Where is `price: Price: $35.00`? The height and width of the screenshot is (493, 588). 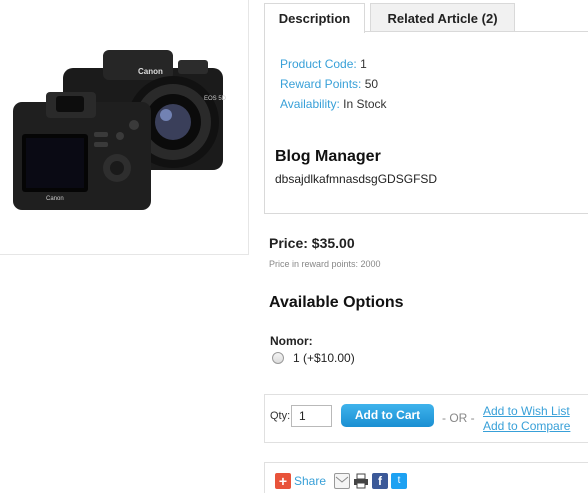
price: Price: $35.00 is located at coordinates (312, 243).